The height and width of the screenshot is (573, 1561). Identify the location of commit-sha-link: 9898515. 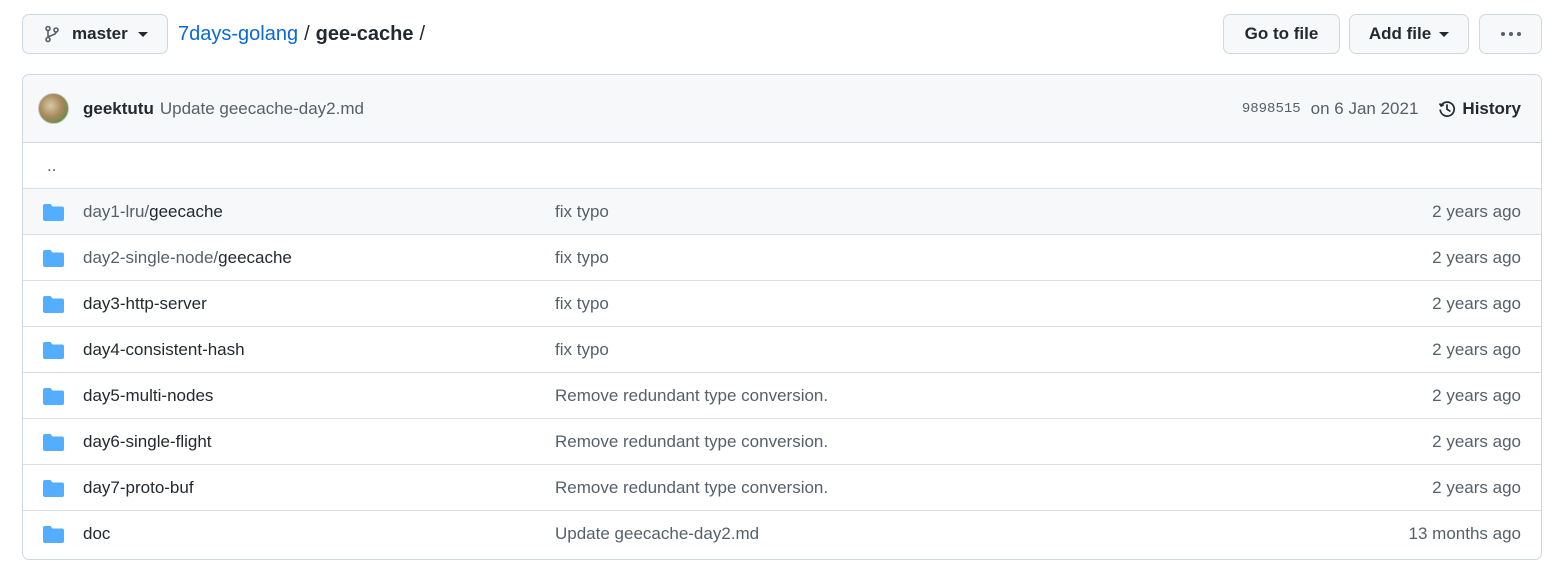
(1271, 109).